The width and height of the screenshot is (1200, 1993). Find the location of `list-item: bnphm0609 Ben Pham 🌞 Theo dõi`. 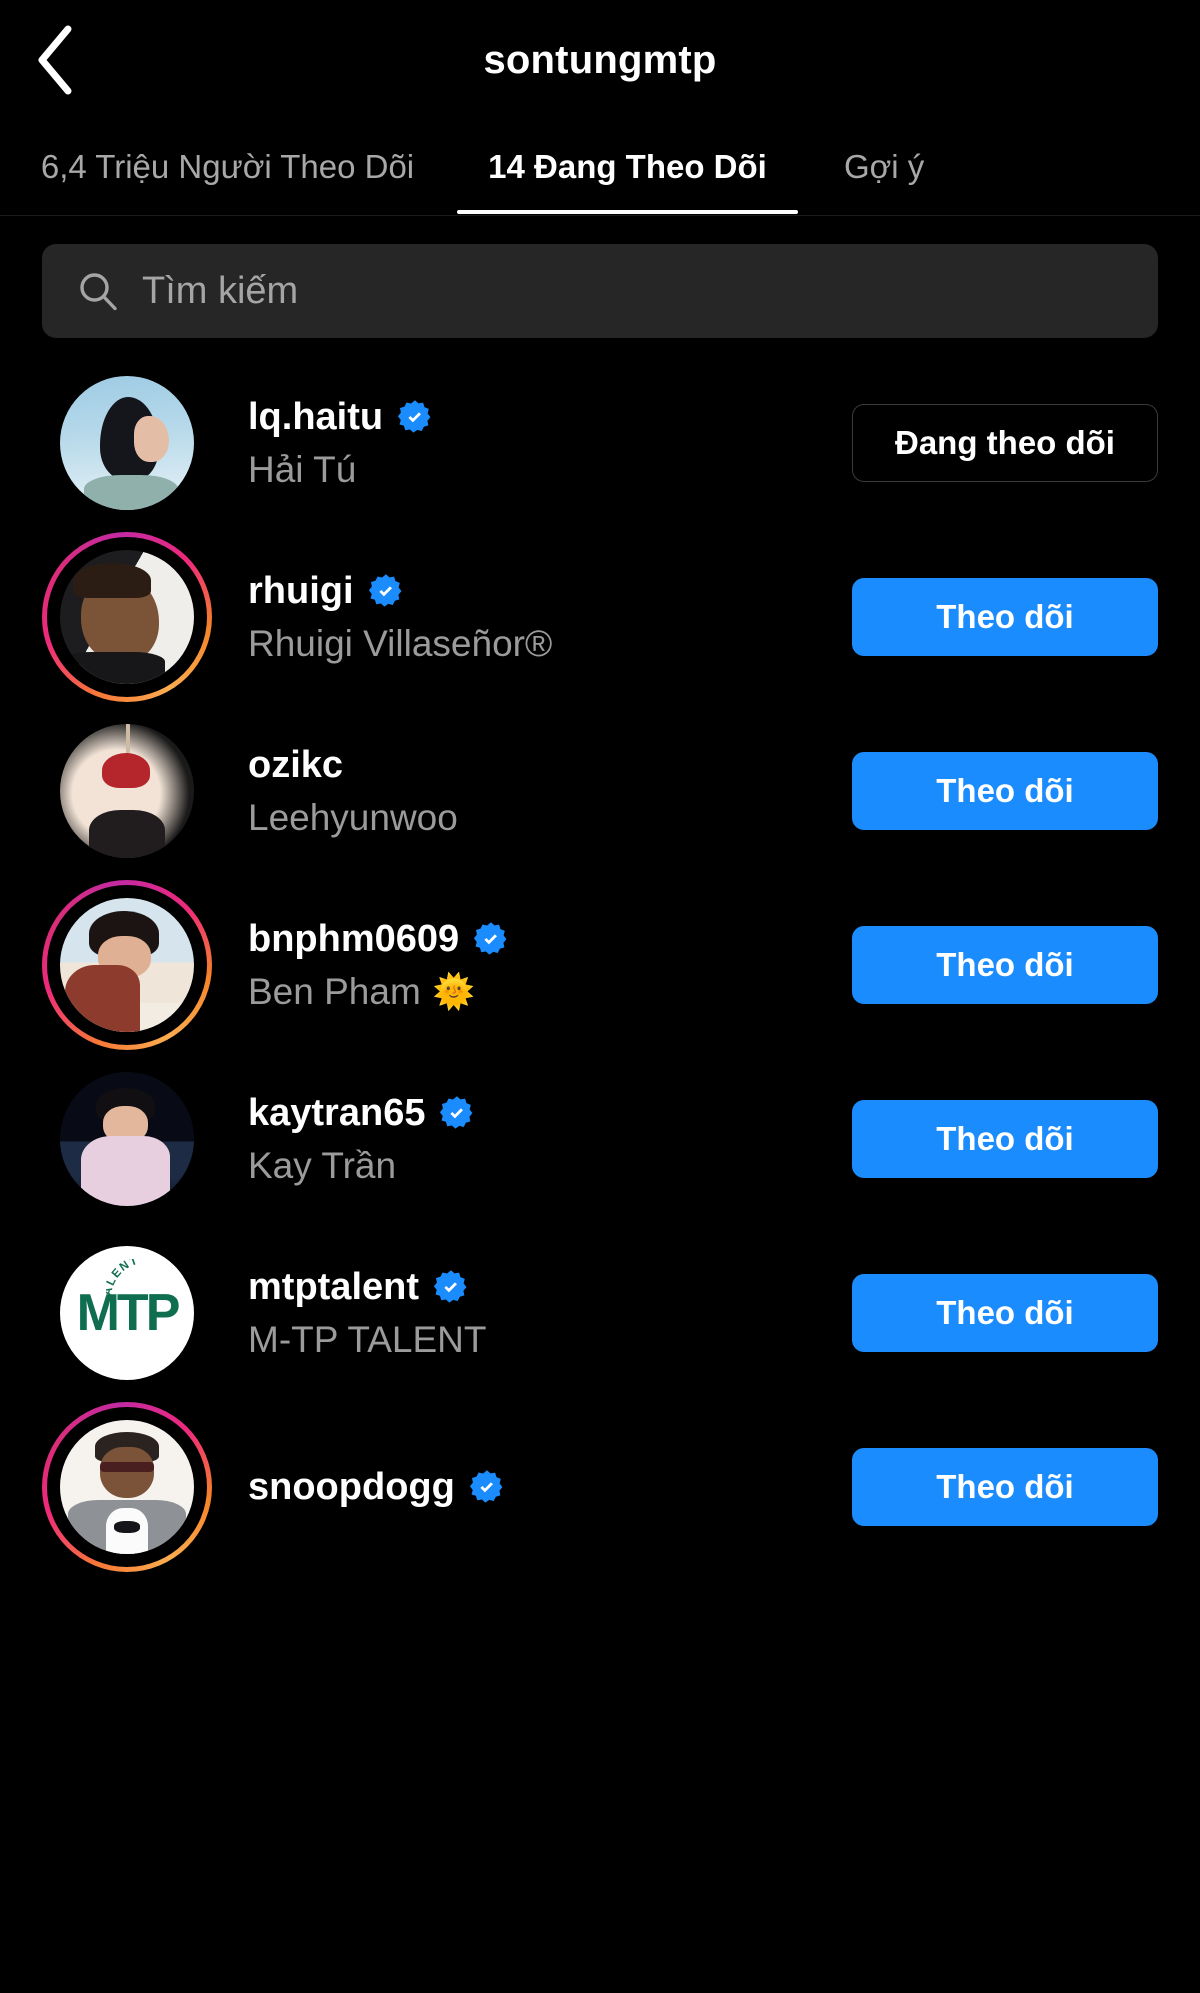

list-item: bnphm0609 Ben Pham 🌞 Theo dõi is located at coordinates (600, 965).